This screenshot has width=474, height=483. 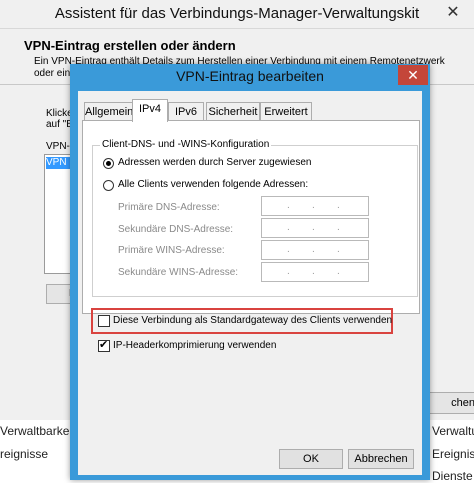 I want to click on ip-header-compression-label: IP-Headerkomprimierung verwenden, so click(x=195, y=345).